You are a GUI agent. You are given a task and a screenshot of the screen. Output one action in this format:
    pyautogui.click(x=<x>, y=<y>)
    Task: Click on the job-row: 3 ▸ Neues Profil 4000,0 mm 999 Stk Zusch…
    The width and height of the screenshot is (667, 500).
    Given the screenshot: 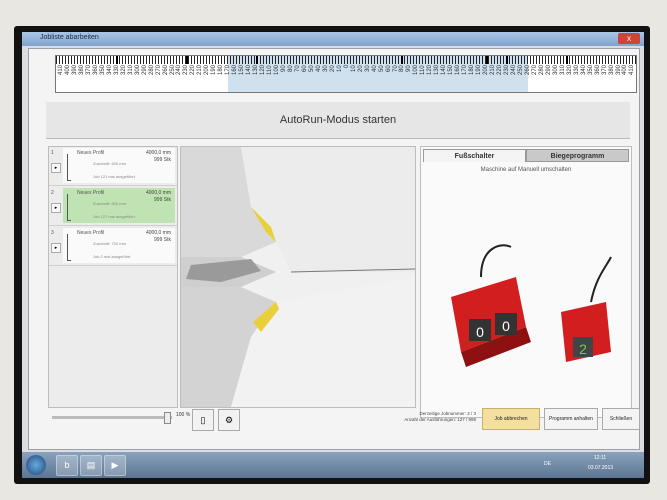 What is the action you would take?
    pyautogui.click(x=113, y=246)
    